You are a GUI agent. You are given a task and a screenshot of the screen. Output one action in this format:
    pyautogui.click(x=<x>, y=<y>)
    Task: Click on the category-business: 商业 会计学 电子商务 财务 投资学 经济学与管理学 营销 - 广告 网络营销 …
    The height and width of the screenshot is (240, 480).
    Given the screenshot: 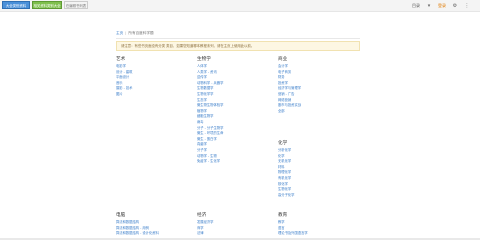 What is the action you would take?
    pyautogui.click(x=316, y=85)
    